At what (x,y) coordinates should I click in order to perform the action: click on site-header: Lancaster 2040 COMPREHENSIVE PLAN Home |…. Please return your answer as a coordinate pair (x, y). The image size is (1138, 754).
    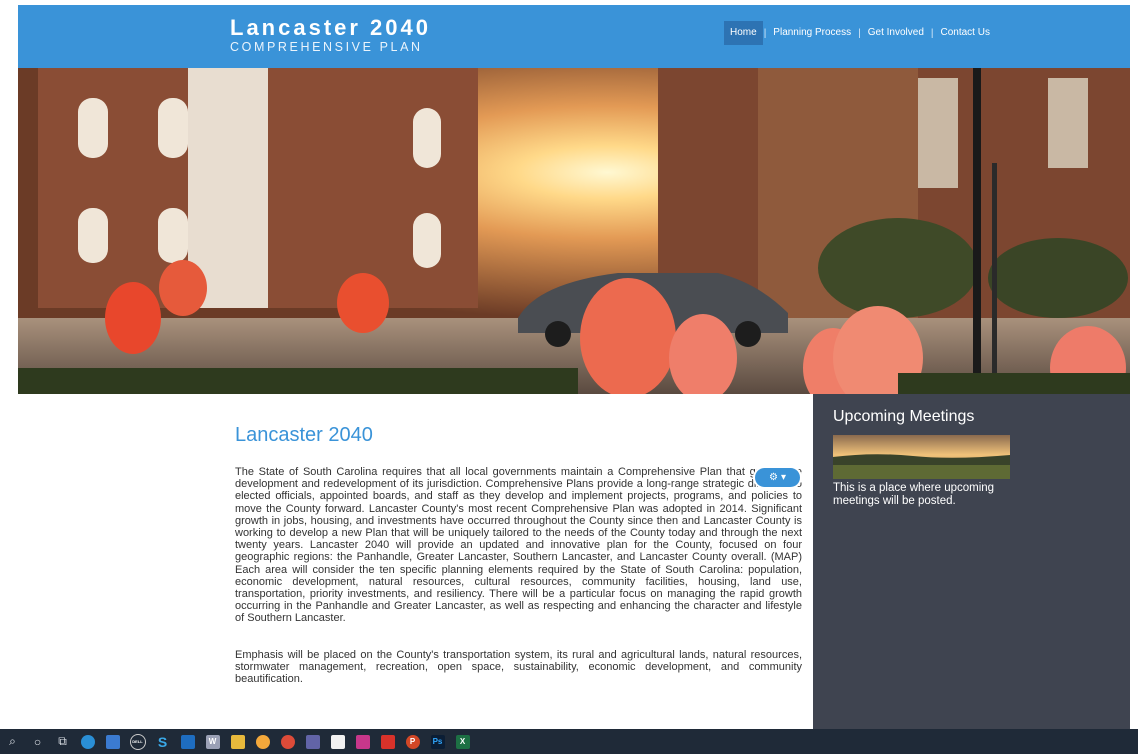
    Looking at the image, I should click on (574, 36).